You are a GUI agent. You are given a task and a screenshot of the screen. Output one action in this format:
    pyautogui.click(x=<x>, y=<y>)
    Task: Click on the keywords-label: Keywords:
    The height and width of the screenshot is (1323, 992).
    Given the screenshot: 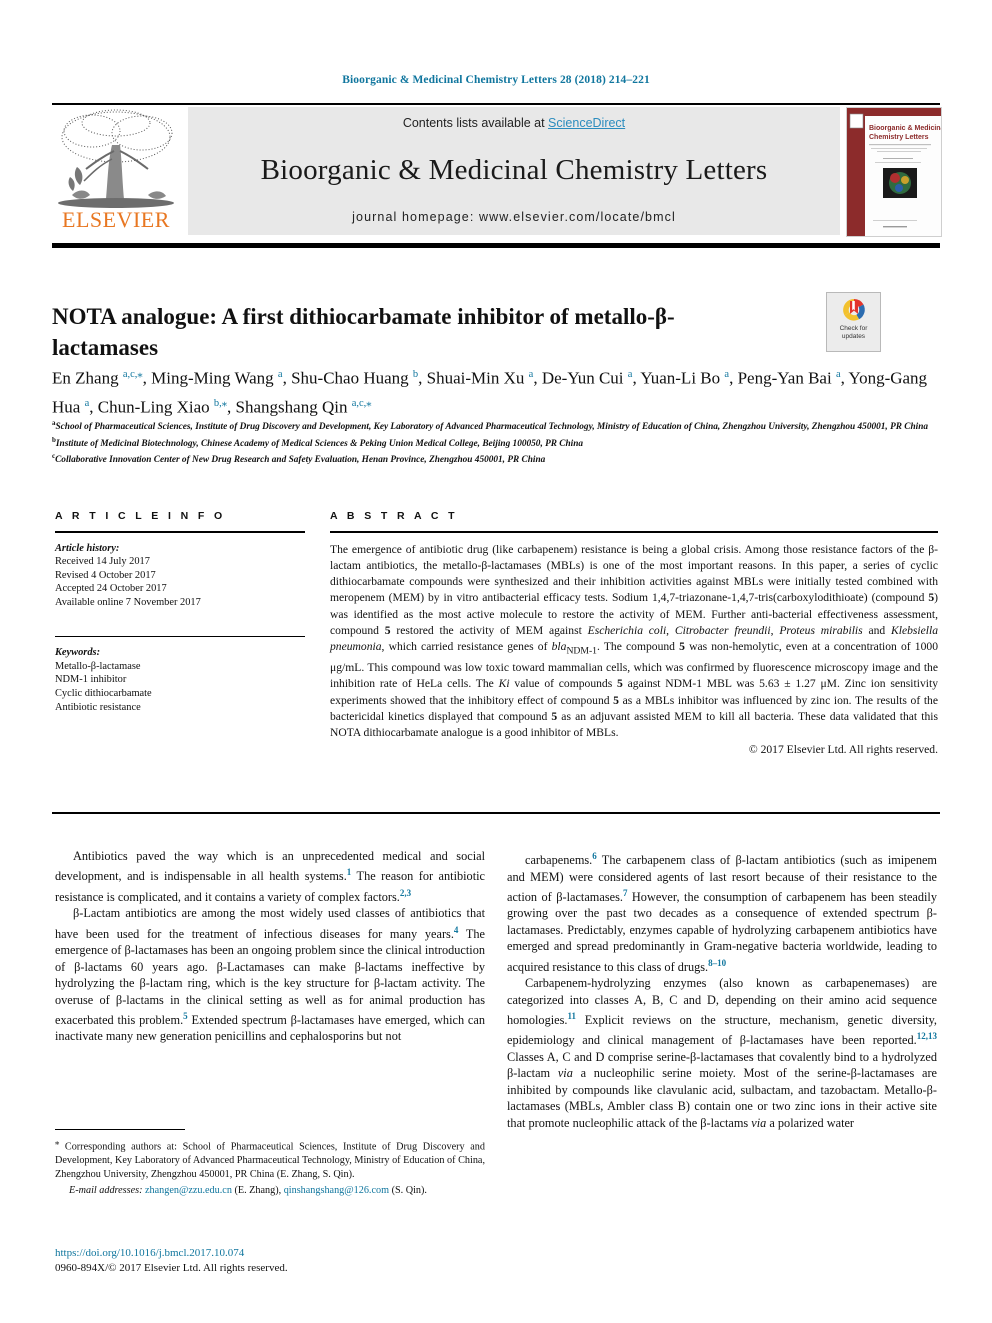 What is the action you would take?
    pyautogui.click(x=78, y=653)
    